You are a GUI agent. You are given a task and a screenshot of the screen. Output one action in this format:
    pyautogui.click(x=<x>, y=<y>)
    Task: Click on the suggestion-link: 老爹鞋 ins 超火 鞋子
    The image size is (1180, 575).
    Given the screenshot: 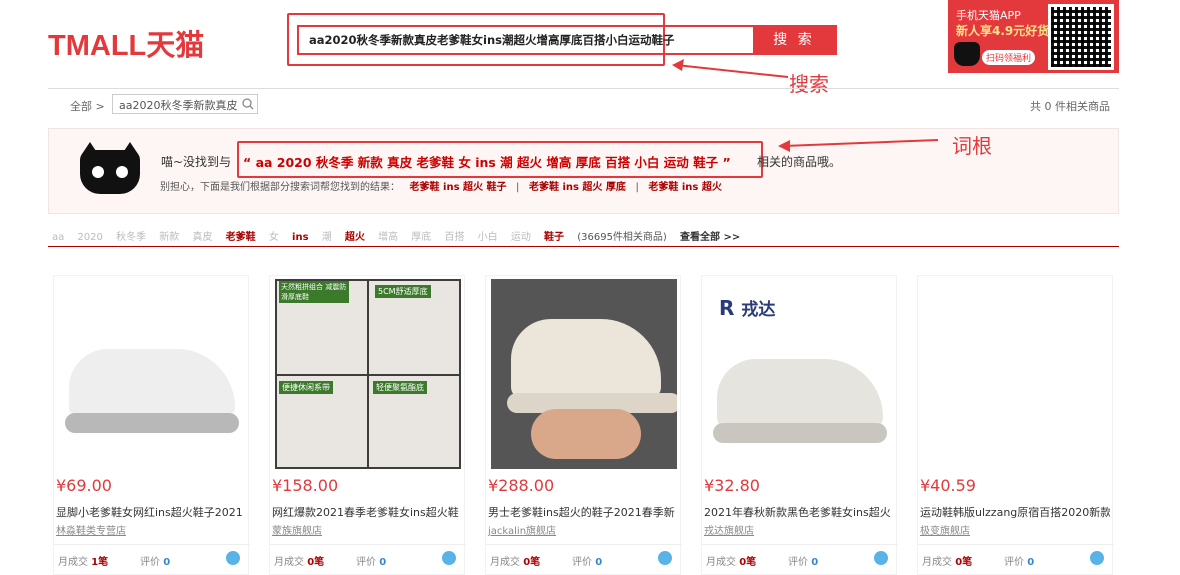 What is the action you would take?
    pyautogui.click(x=458, y=187)
    